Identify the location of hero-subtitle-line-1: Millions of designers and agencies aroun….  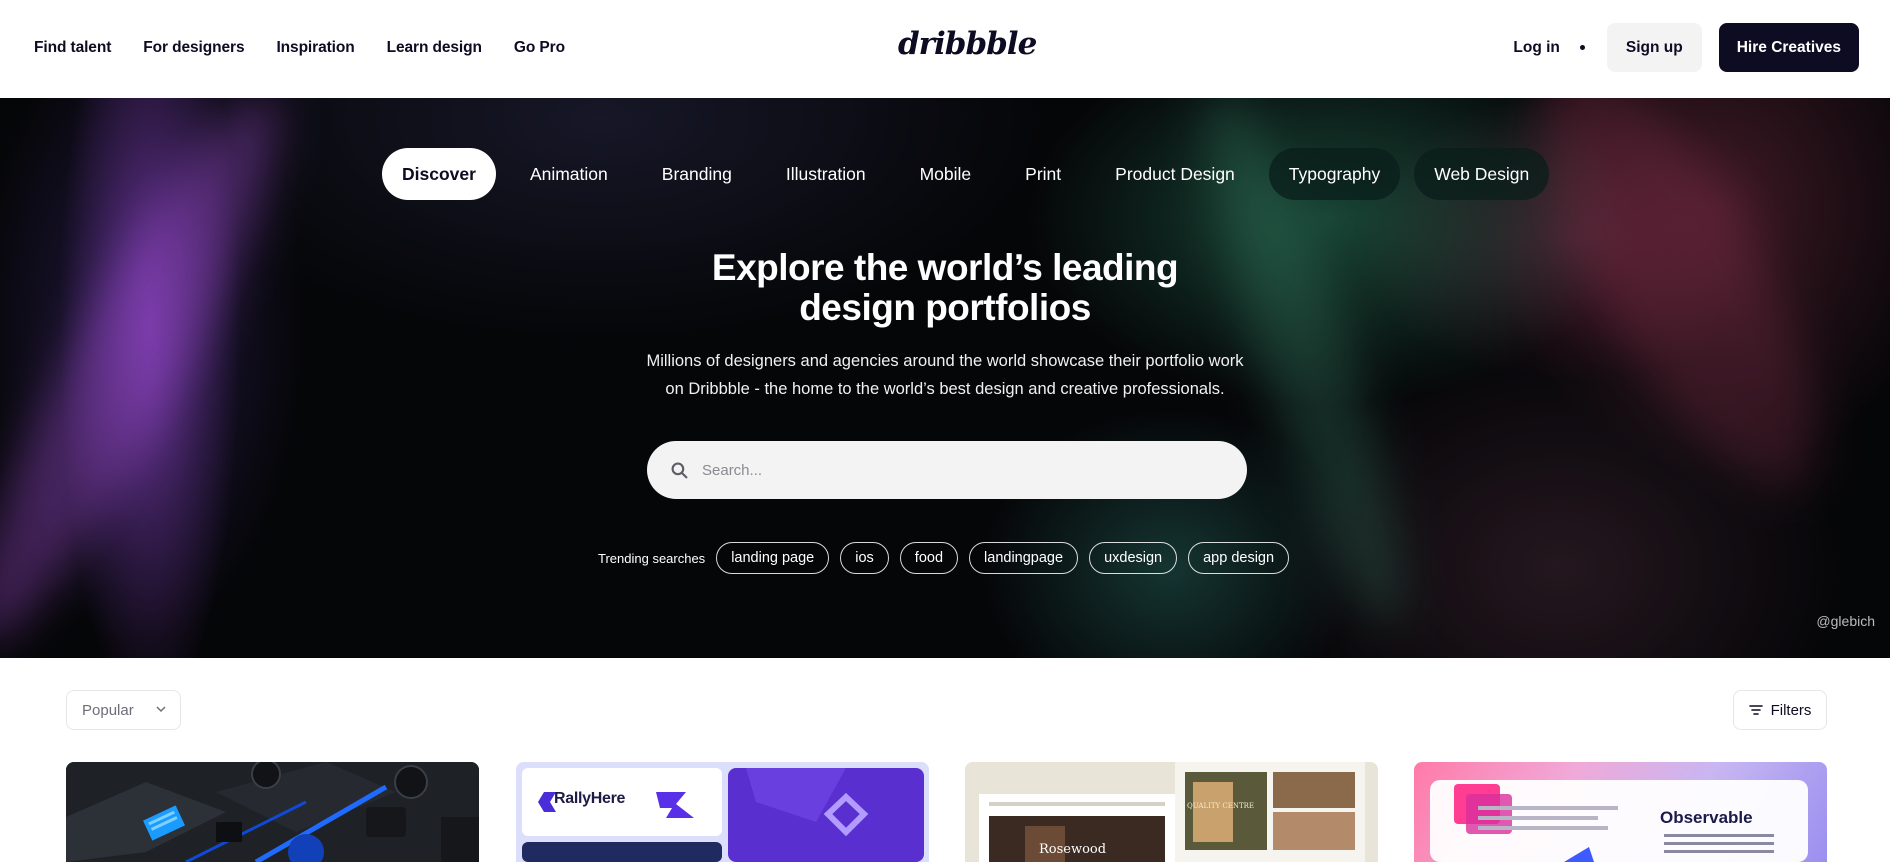
(945, 361).